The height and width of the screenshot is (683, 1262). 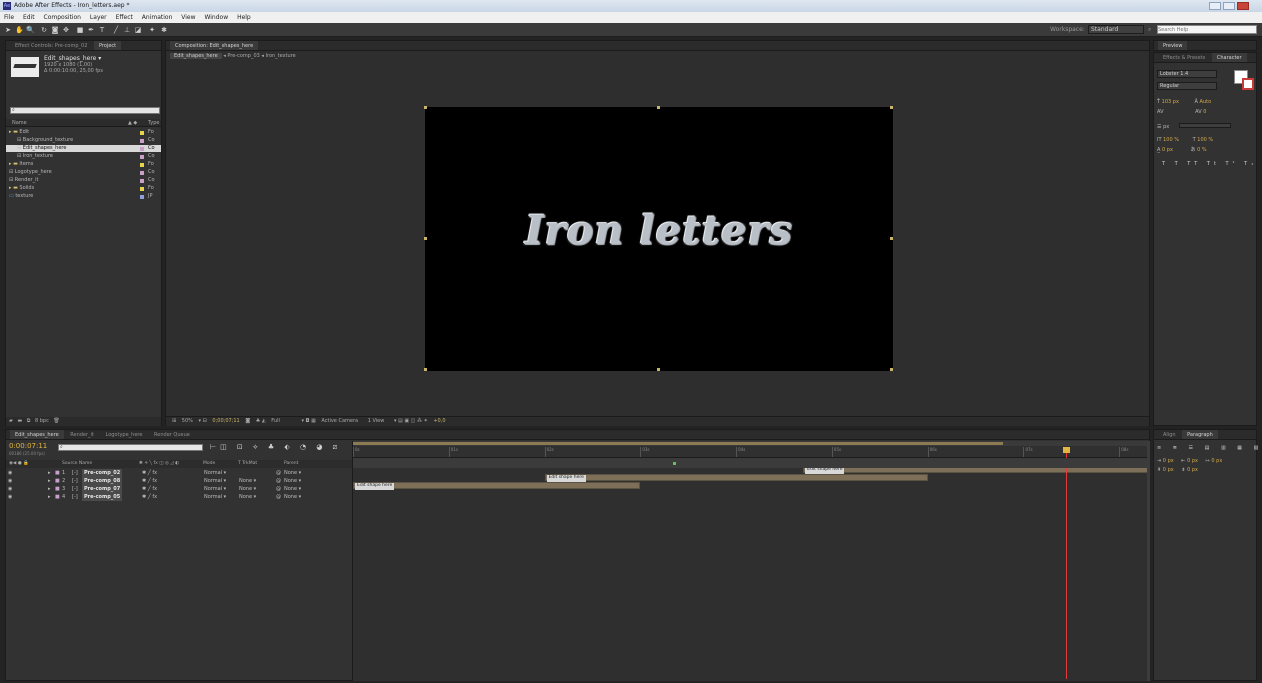 I want to click on pan-behind-tool-icon: ✥, so click(x=66, y=30).